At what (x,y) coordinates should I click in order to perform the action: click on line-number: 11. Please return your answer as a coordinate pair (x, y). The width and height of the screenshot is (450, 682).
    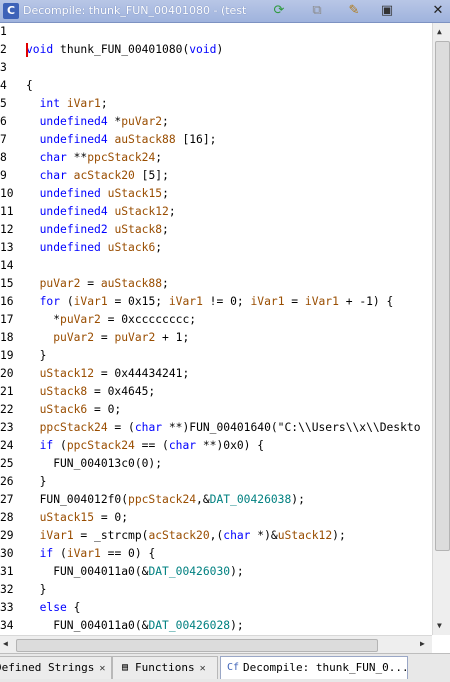
    Looking at the image, I should click on (7, 211).